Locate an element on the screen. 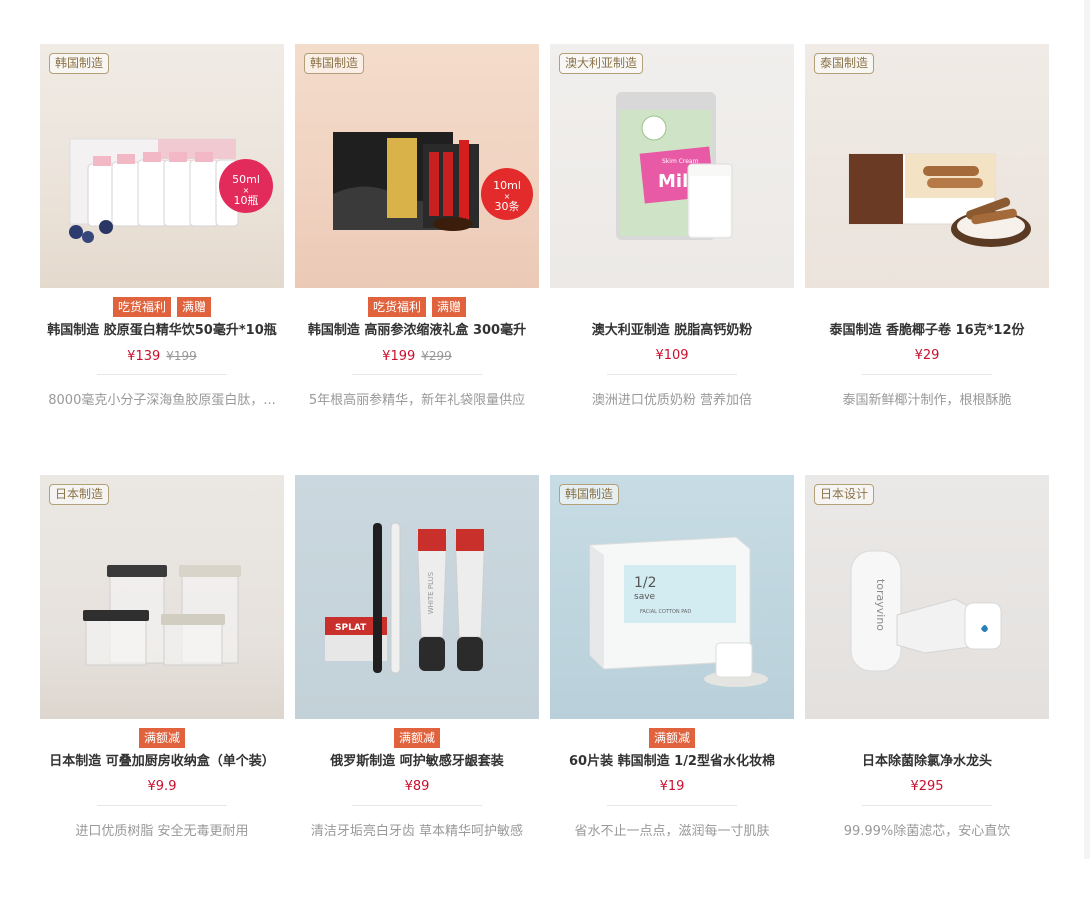  product-image: 澳大利亚制造 Skim Cream Milk is located at coordinates (672, 166).